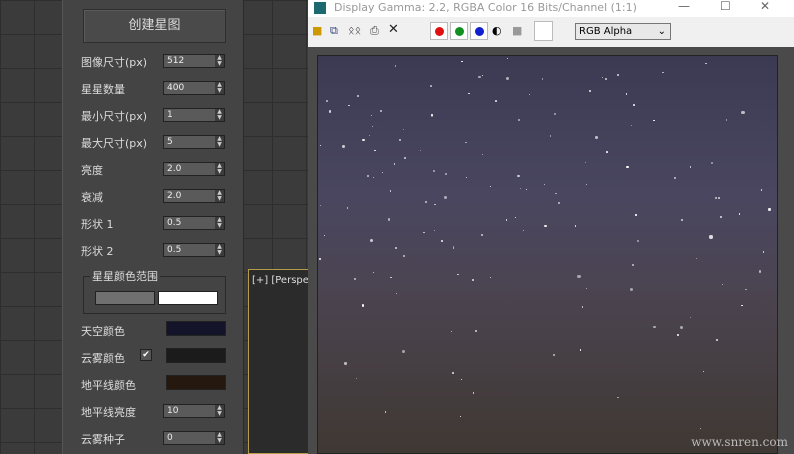 The height and width of the screenshot is (454, 794). Describe the element at coordinates (103, 331) in the screenshot. I see `color-label: 天空颜色` at that location.